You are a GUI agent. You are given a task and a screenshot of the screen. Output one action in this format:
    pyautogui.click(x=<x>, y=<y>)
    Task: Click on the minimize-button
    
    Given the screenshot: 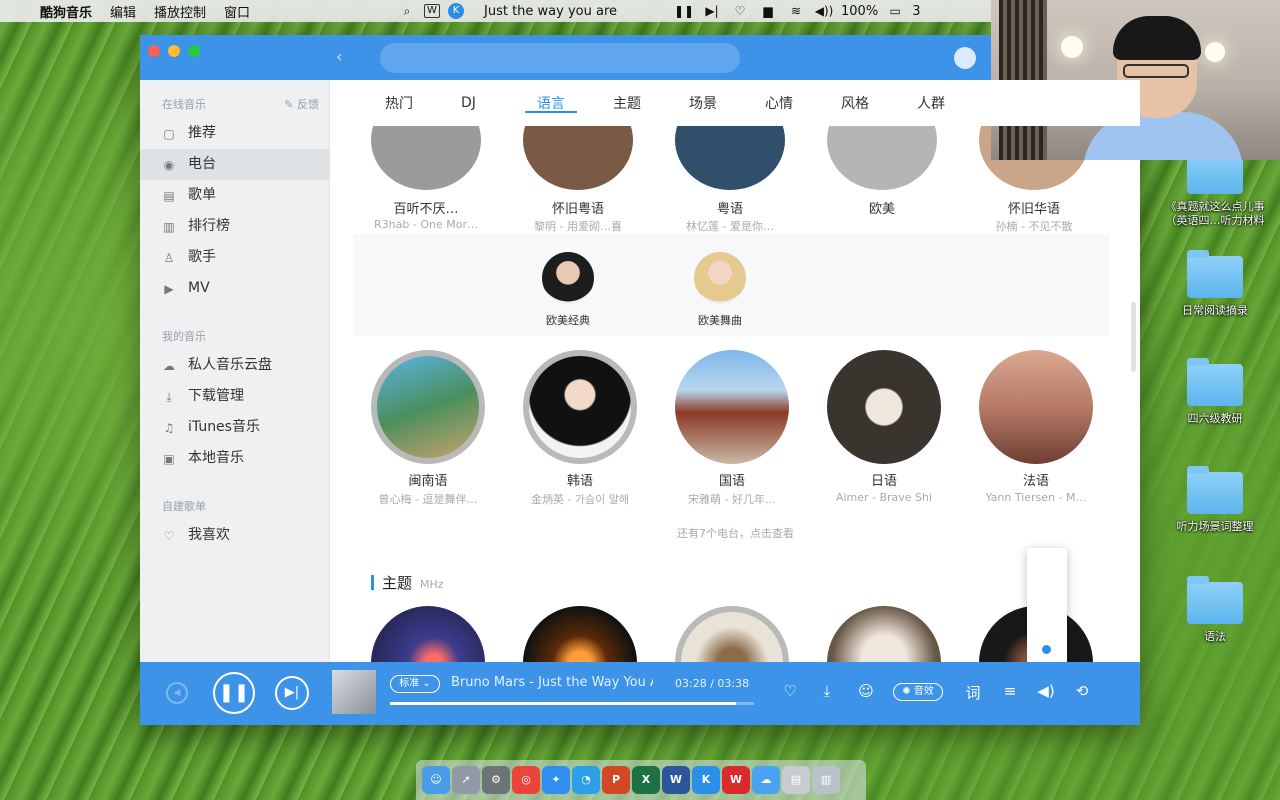 What is the action you would take?
    pyautogui.click(x=174, y=51)
    